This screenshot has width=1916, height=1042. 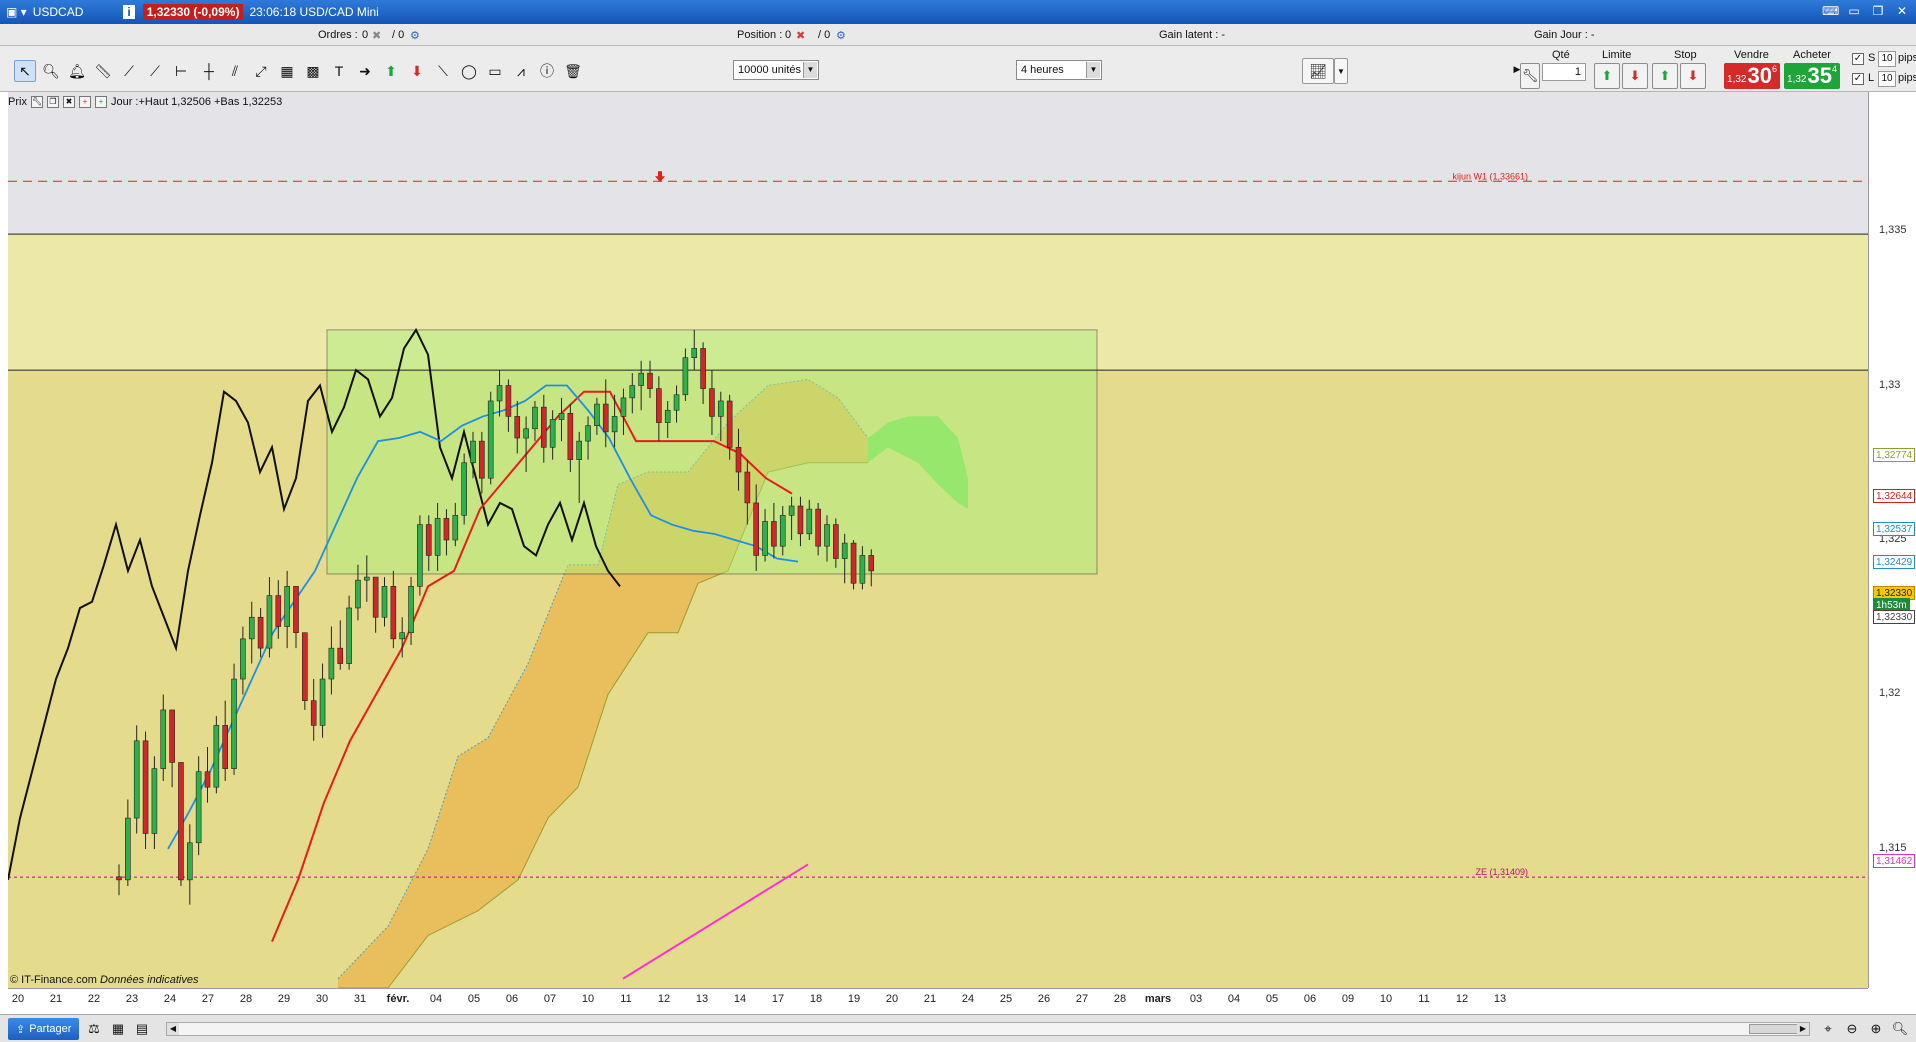 What do you see at coordinates (142, 1029) in the screenshot?
I see `chart-grid-icon: ▤` at bounding box center [142, 1029].